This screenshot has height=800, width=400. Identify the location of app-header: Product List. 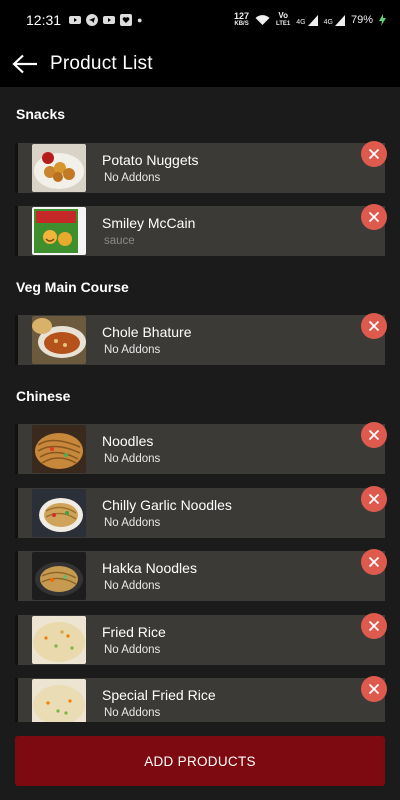
(200, 63).